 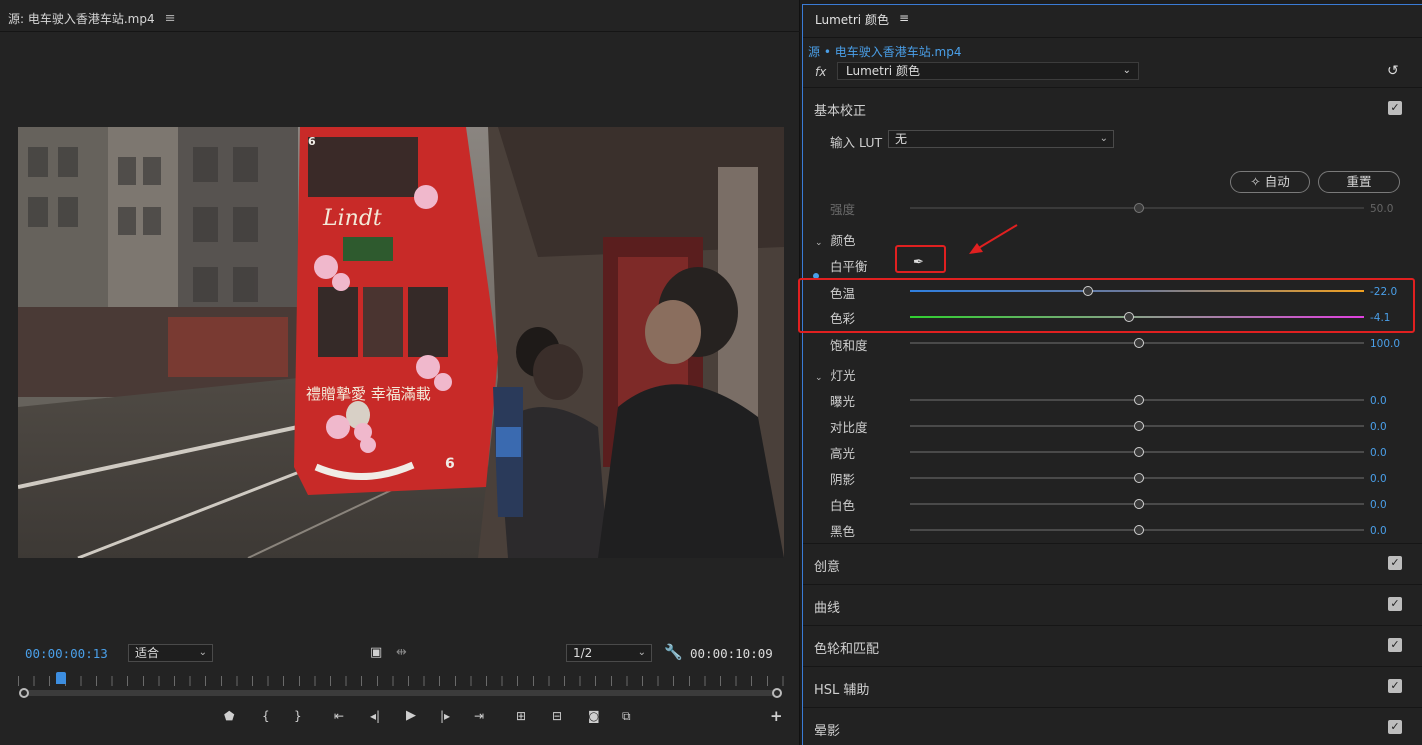 I want to click on section-curves: 曲线 ✓, so click(x=1112, y=604).